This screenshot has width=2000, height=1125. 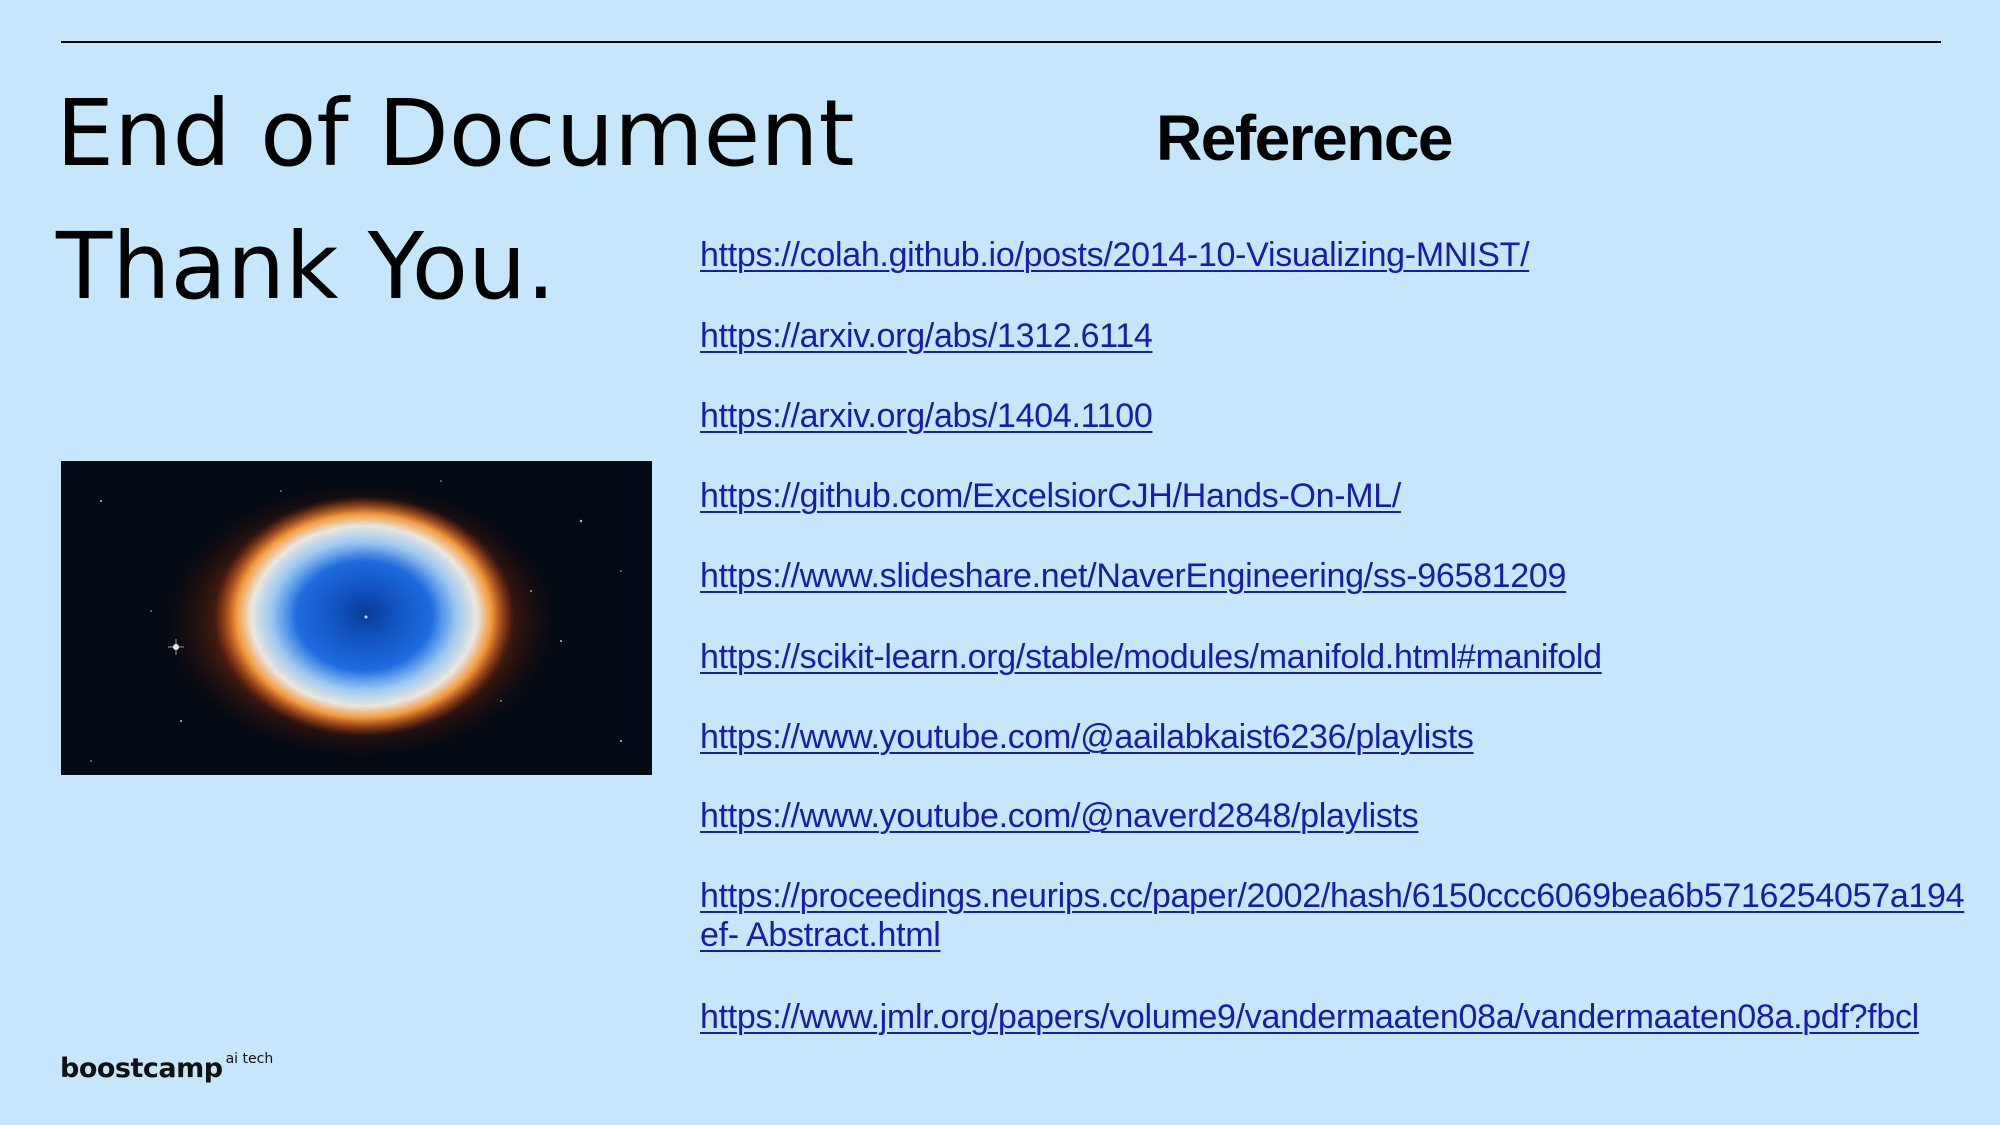 I want to click on top-divider, so click(x=1001, y=42).